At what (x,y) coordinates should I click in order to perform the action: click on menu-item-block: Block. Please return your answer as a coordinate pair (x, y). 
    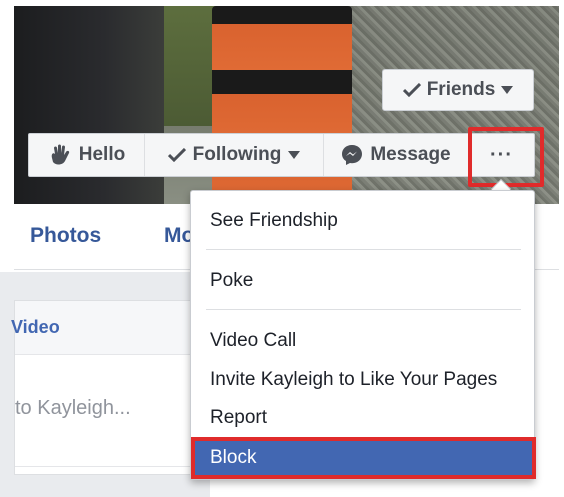
    Looking at the image, I should click on (362, 458).